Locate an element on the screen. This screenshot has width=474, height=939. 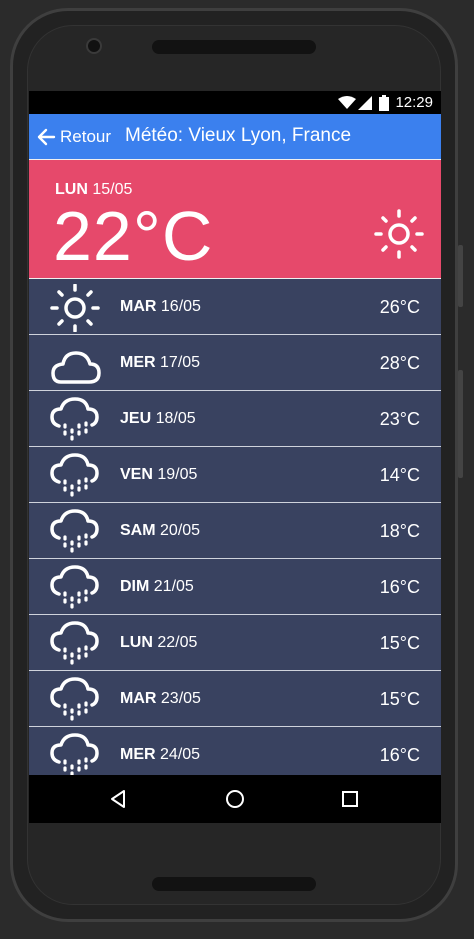
forecast-temperature: 18°C is located at coordinates (399, 531).